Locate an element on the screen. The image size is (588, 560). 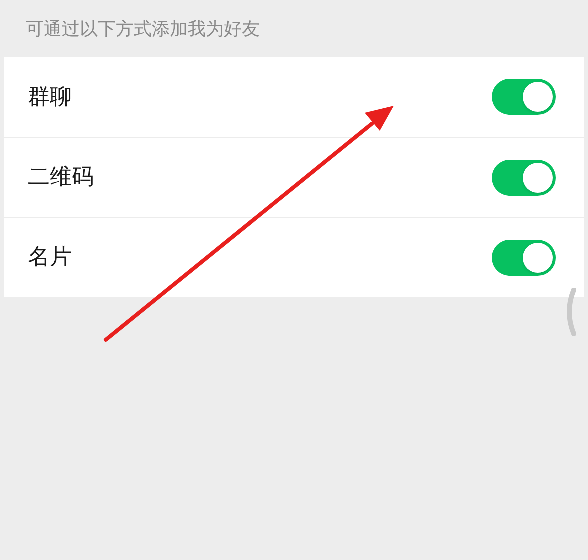
setting-label: 名片 is located at coordinates (50, 258).